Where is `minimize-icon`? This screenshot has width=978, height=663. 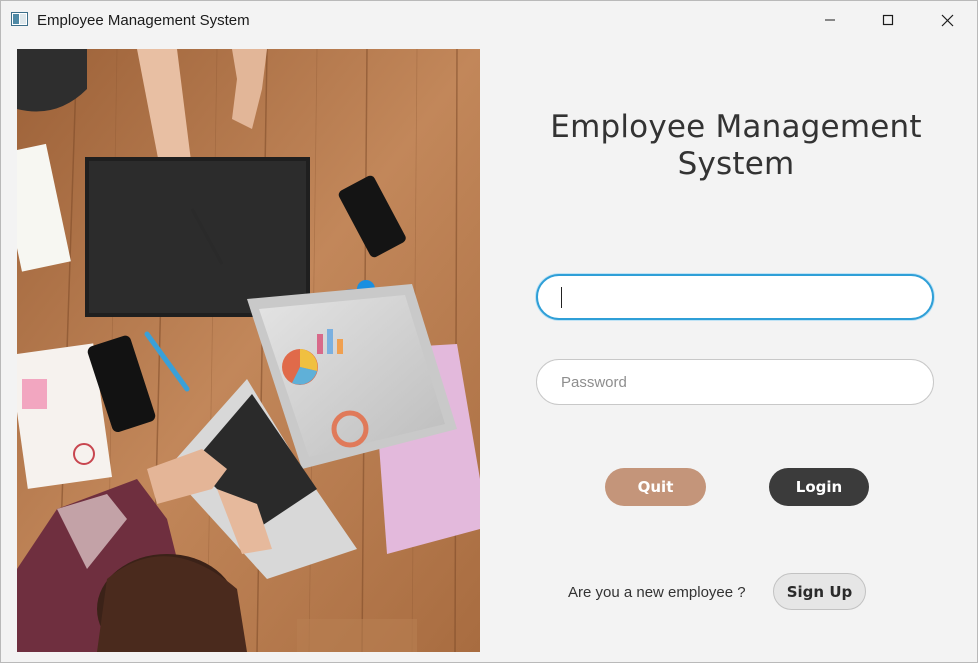
minimize-icon is located at coordinates (830, 20).